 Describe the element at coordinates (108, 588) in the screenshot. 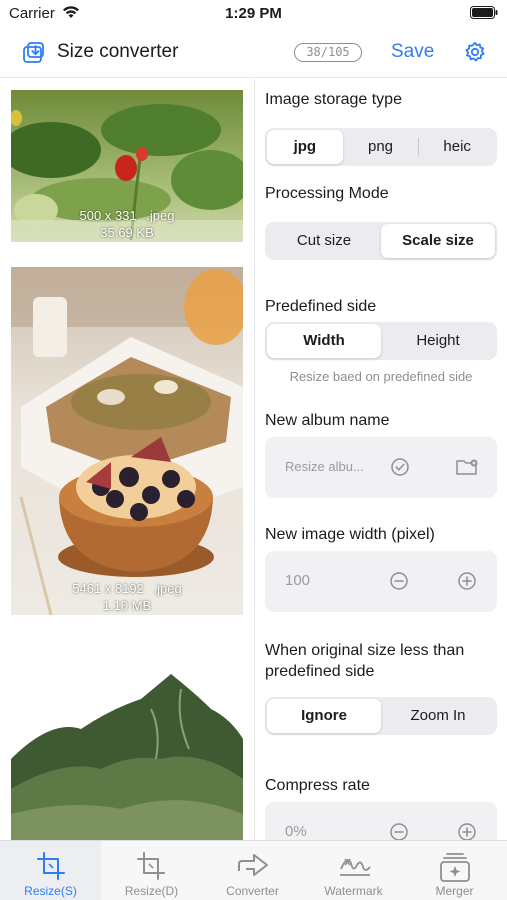

I see `image-dimensions: 5461 x 8192` at that location.